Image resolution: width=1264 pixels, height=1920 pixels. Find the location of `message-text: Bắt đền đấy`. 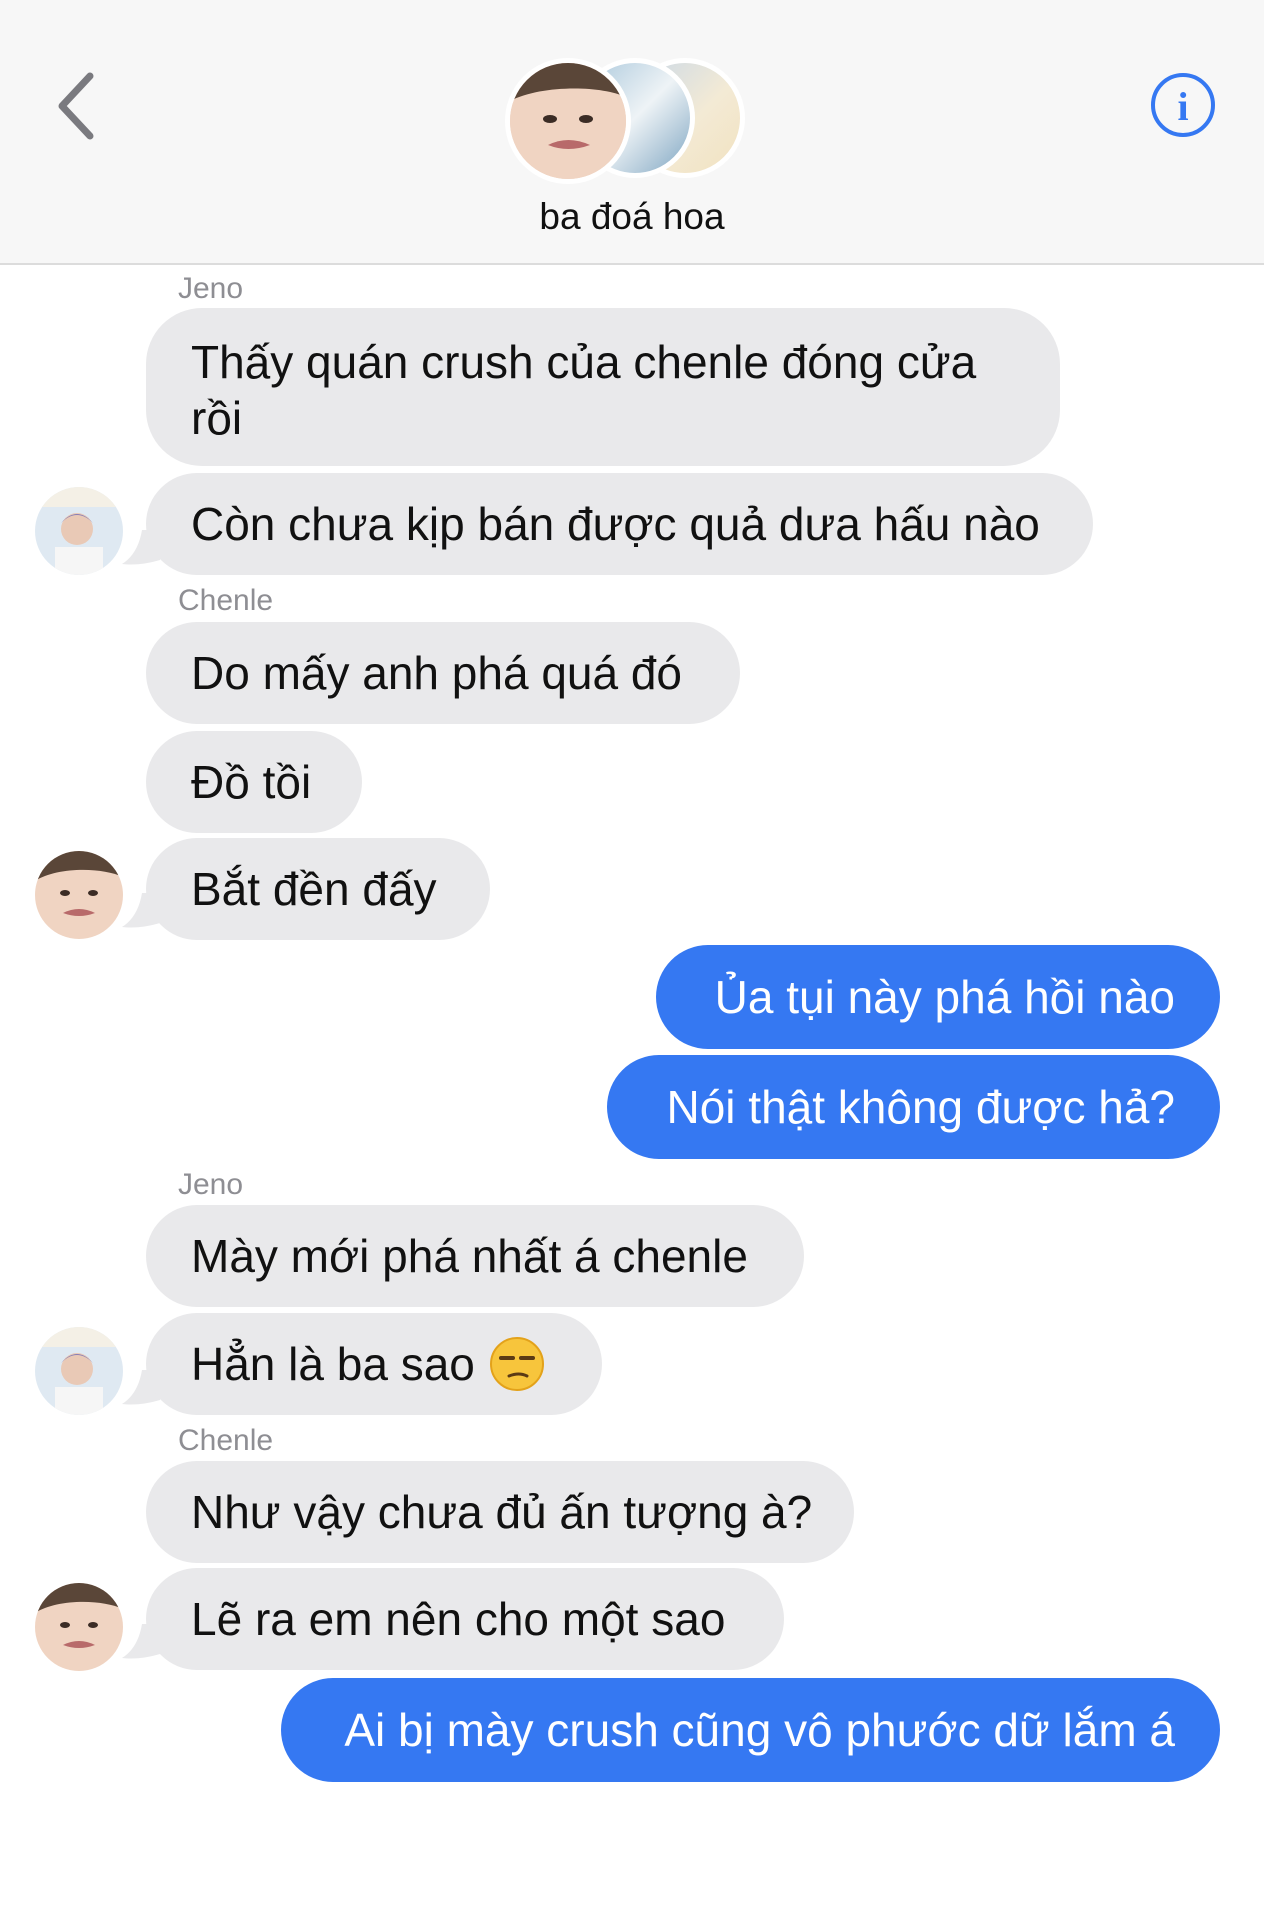

message-text: Bắt đền đấy is located at coordinates (314, 889).